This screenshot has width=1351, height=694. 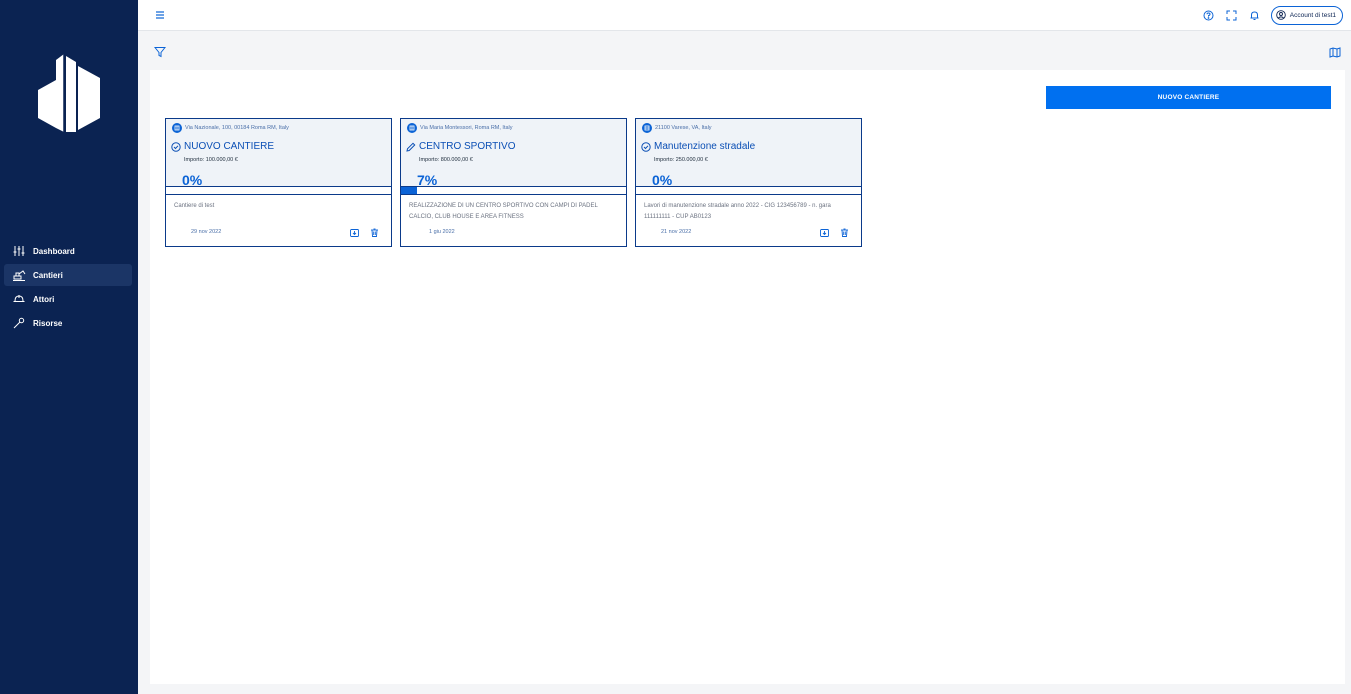 I want to click on sidebar-nav: Dashboard Cantieri Attori Risorse, so click(x=68, y=288).